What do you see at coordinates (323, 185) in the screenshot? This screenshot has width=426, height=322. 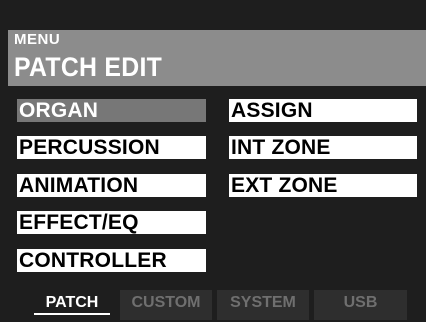 I see `menu-item-ext-zone: EXT ZONE` at bounding box center [323, 185].